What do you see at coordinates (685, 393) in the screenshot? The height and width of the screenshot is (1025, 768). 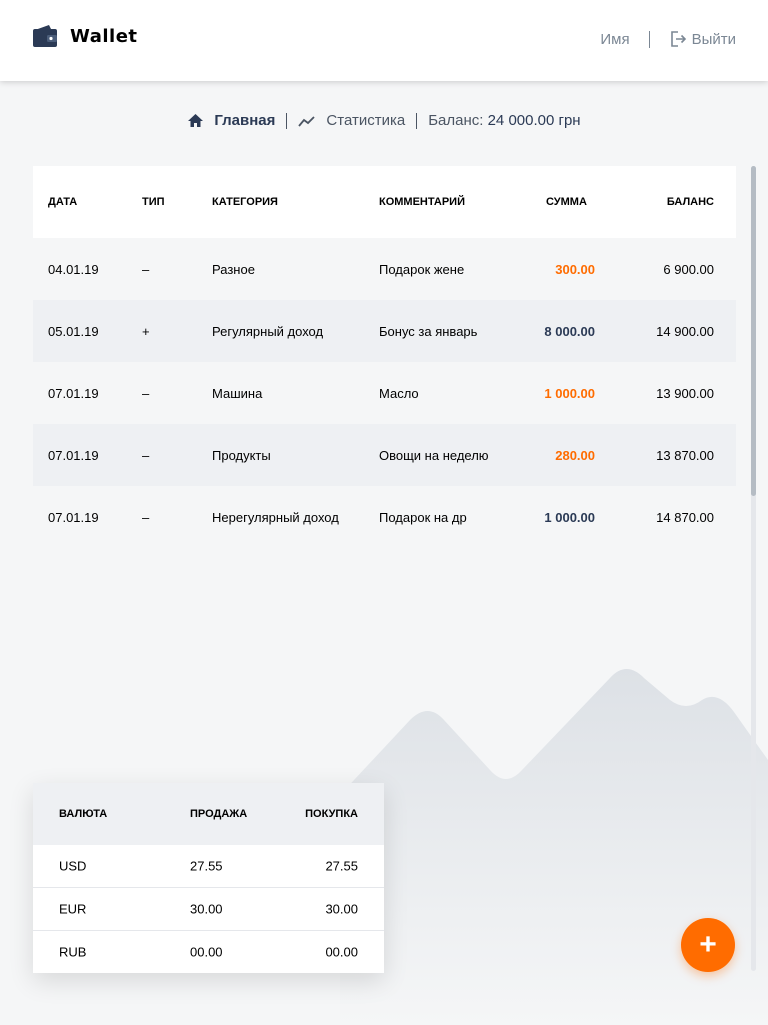 I see `cell-balance: 13 900.00` at bounding box center [685, 393].